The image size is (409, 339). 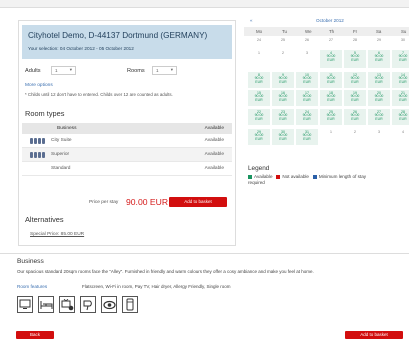 What do you see at coordinates (259, 137) in the screenshot?
I see `calendar-day: 29 90.00 EUR` at bounding box center [259, 137].